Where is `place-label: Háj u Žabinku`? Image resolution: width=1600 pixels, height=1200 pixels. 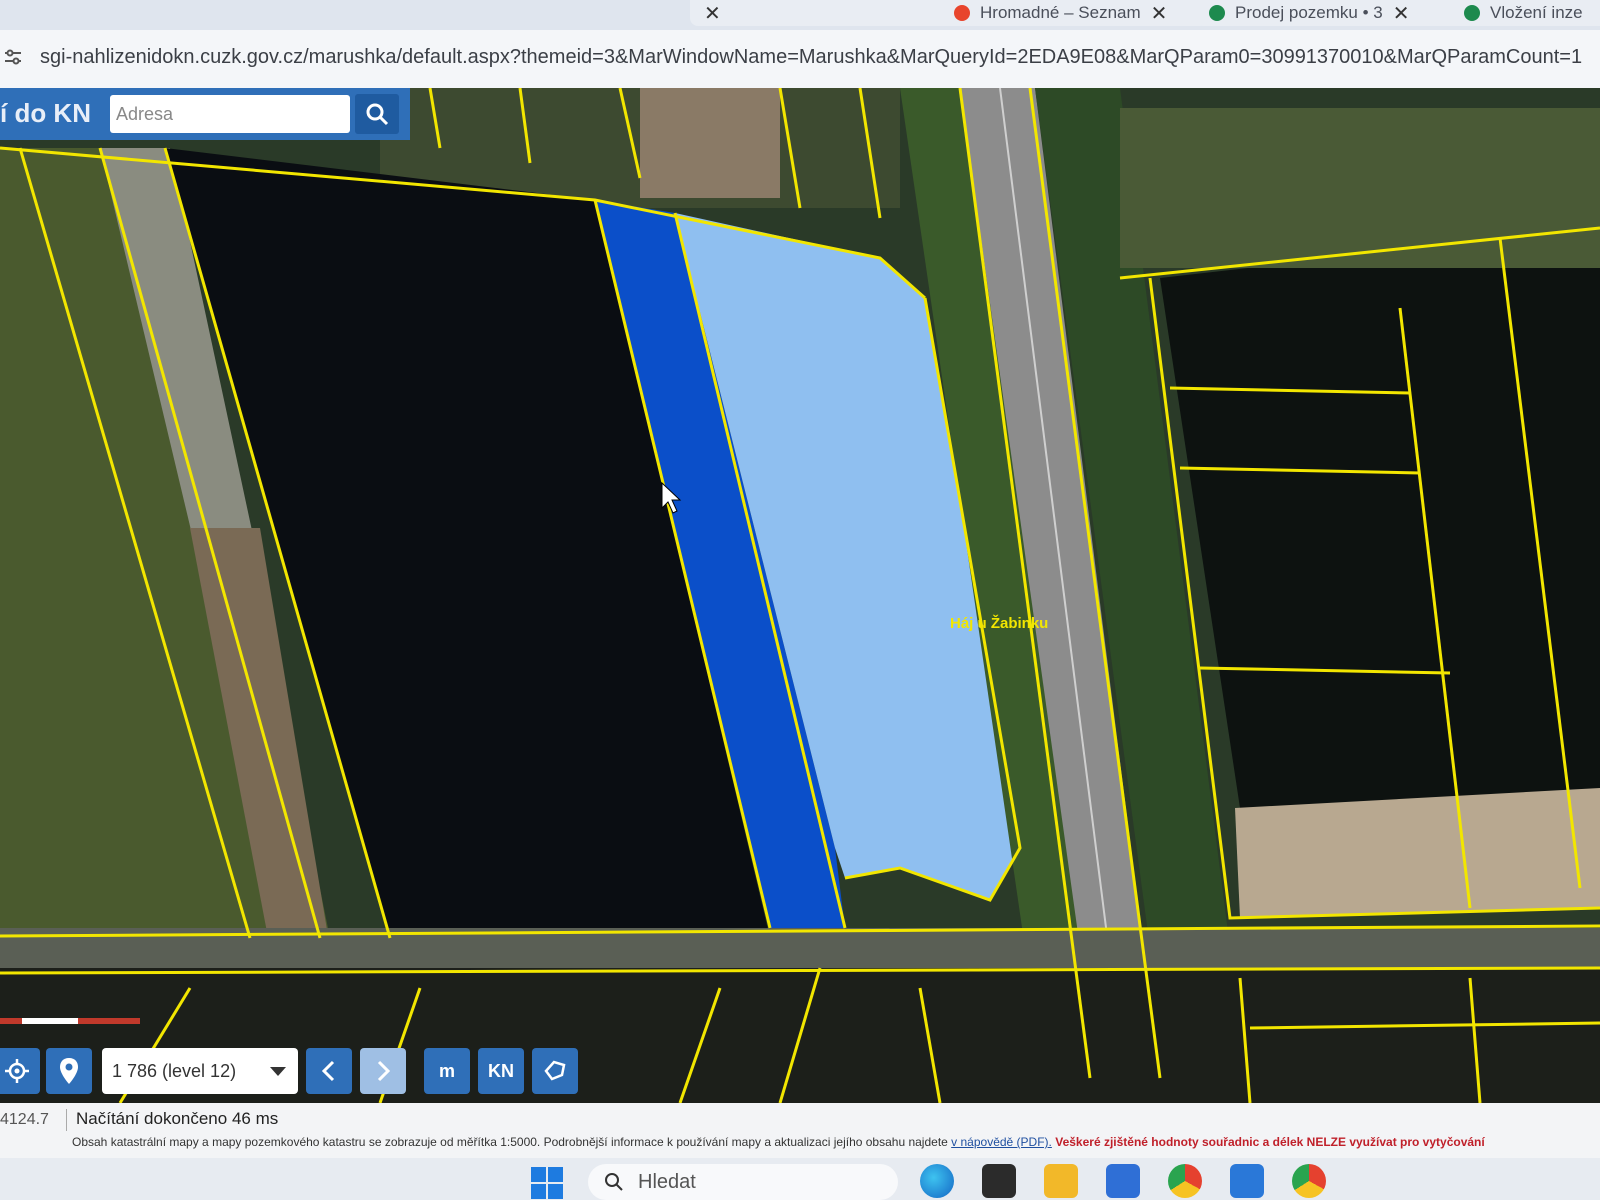 place-label: Háj u Žabinku is located at coordinates (999, 623).